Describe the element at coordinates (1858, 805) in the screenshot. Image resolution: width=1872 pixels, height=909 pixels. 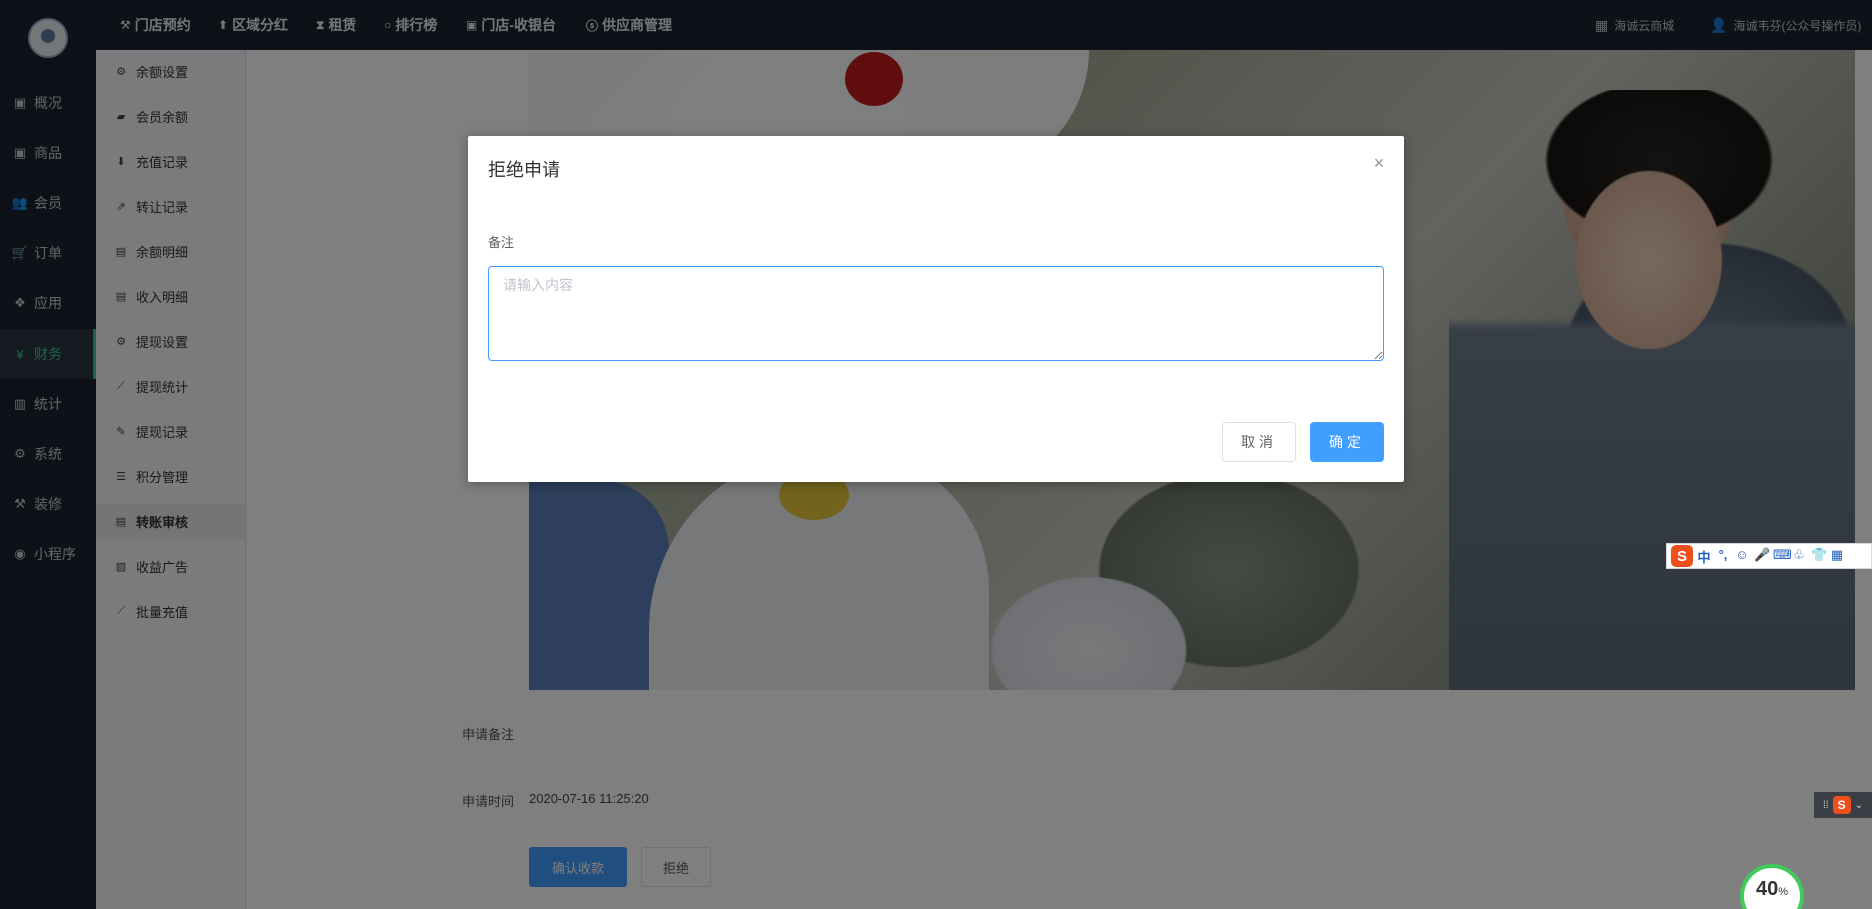
I see `chevron-down-icon: ⌄` at that location.